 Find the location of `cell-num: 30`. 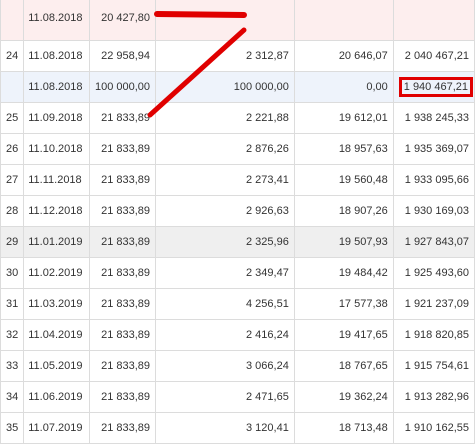

cell-num: 30 is located at coordinates (12, 273).